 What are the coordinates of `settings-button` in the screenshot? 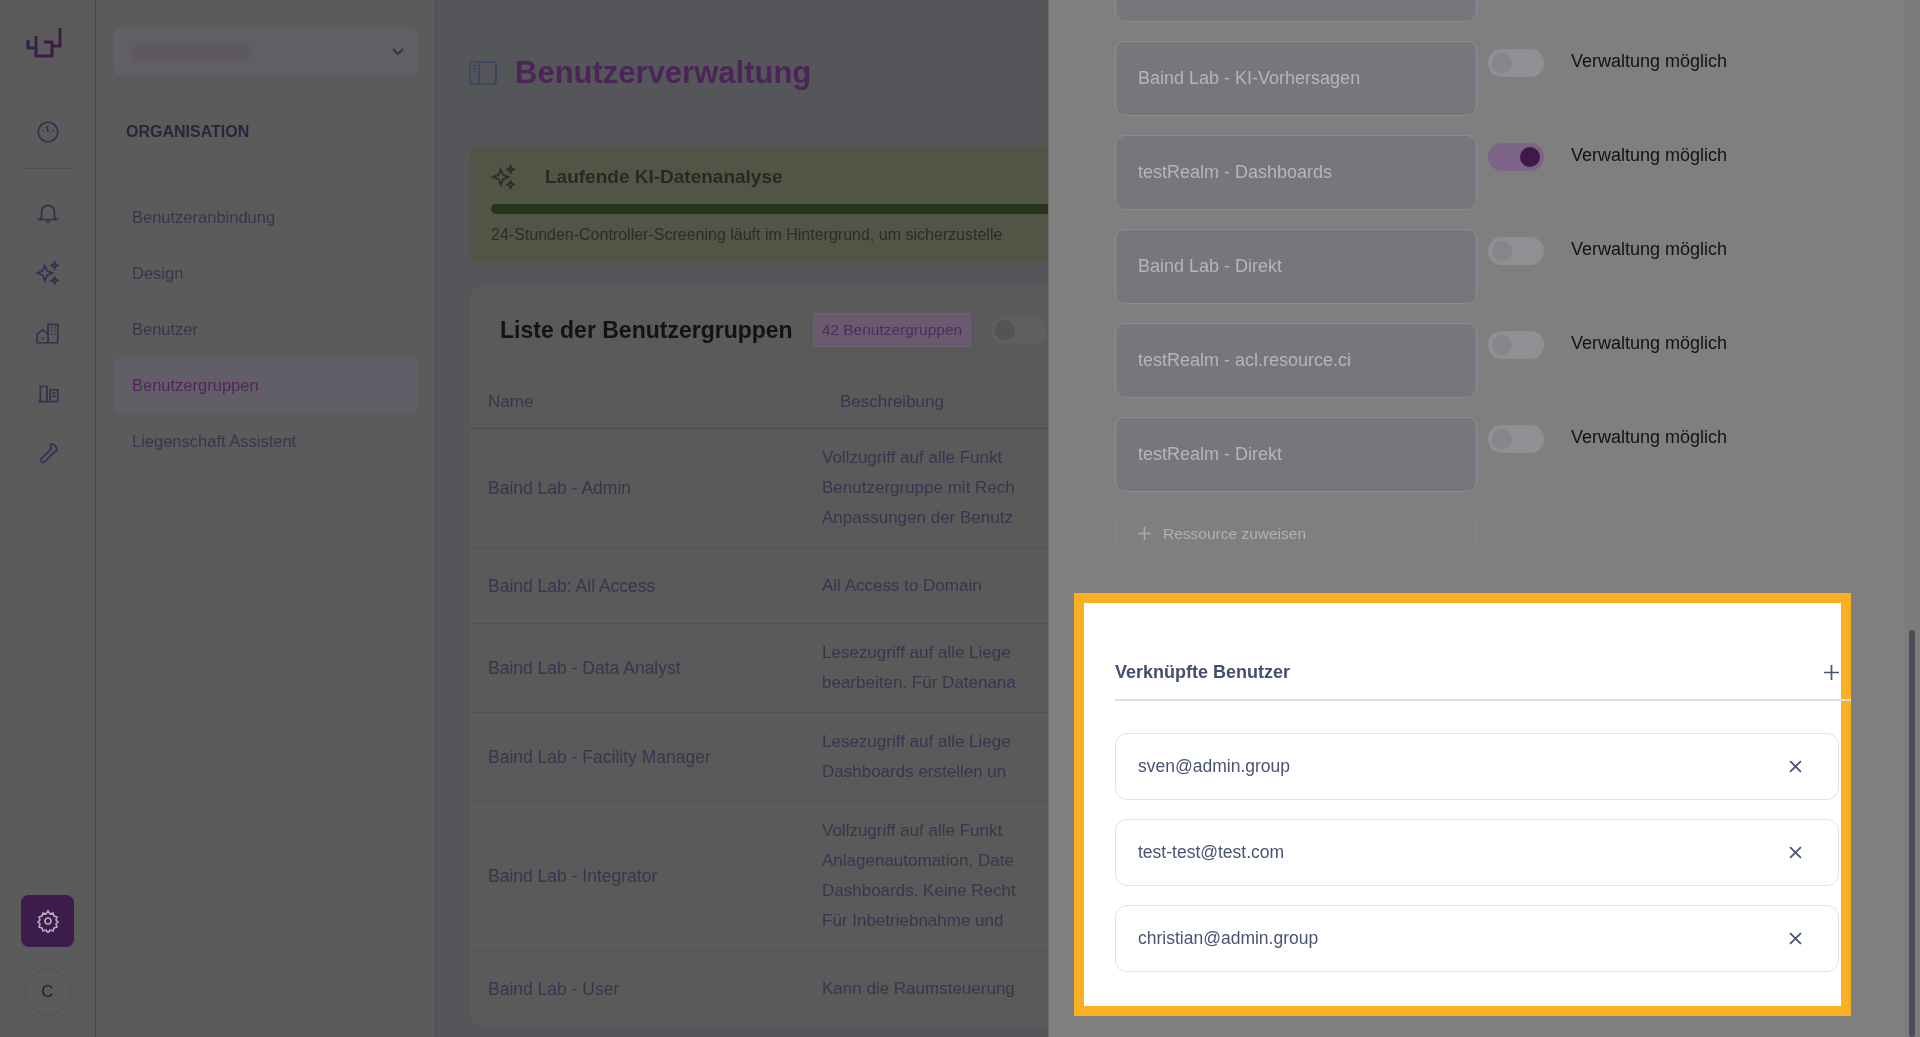 It's located at (47, 921).